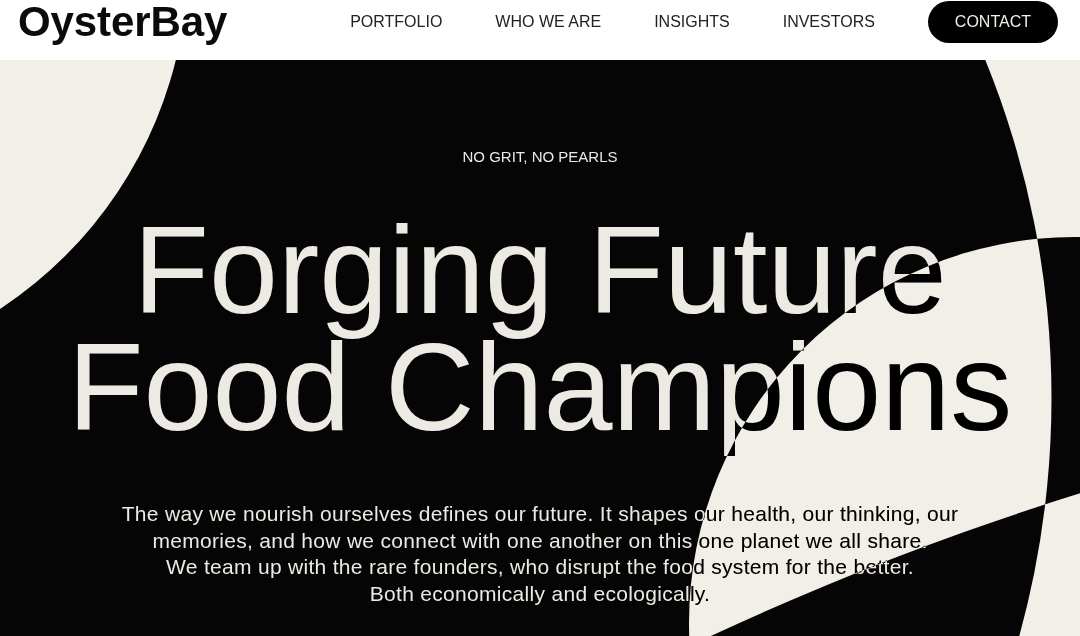 This screenshot has height=636, width=1080. What do you see at coordinates (992, 22) in the screenshot?
I see `contact-button: CONTACT` at bounding box center [992, 22].